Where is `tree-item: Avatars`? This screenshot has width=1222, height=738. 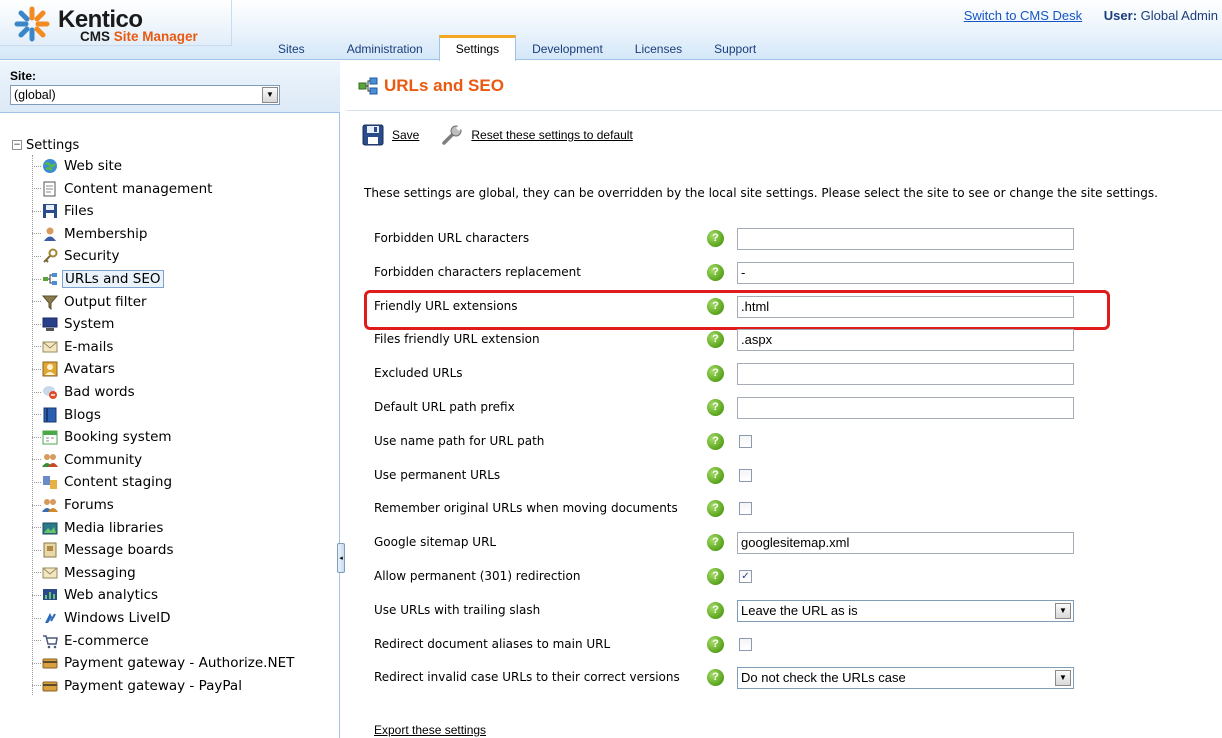
tree-item: Avatars is located at coordinates (74, 369).